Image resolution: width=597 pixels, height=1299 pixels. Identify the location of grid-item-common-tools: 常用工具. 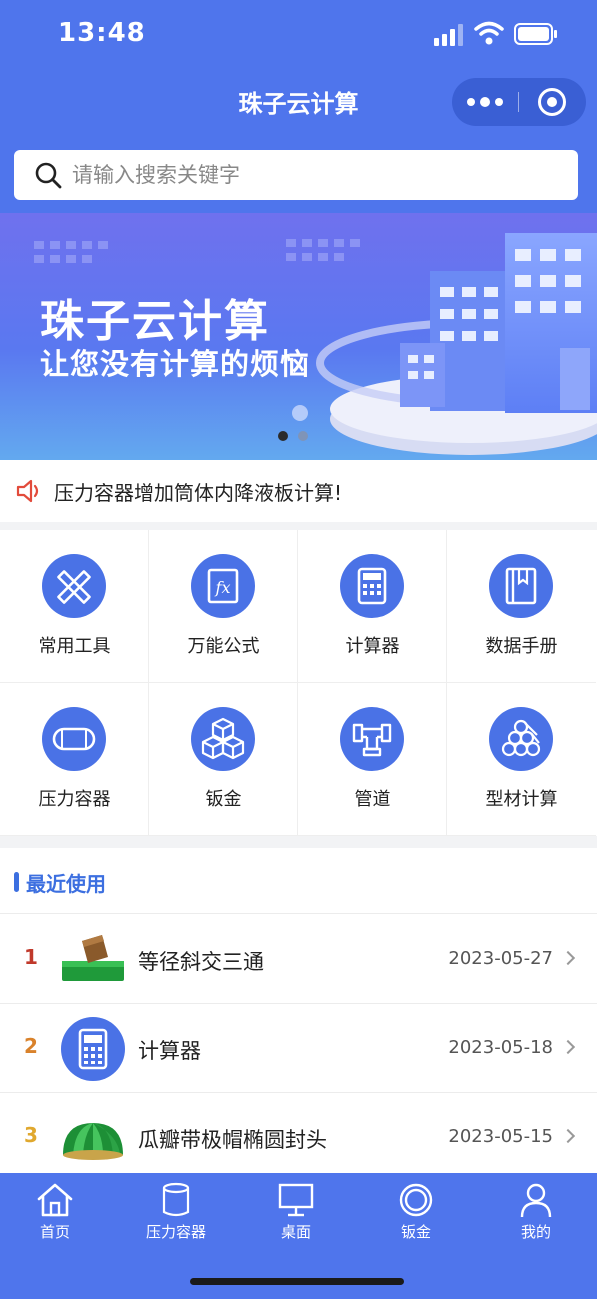
(74, 606).